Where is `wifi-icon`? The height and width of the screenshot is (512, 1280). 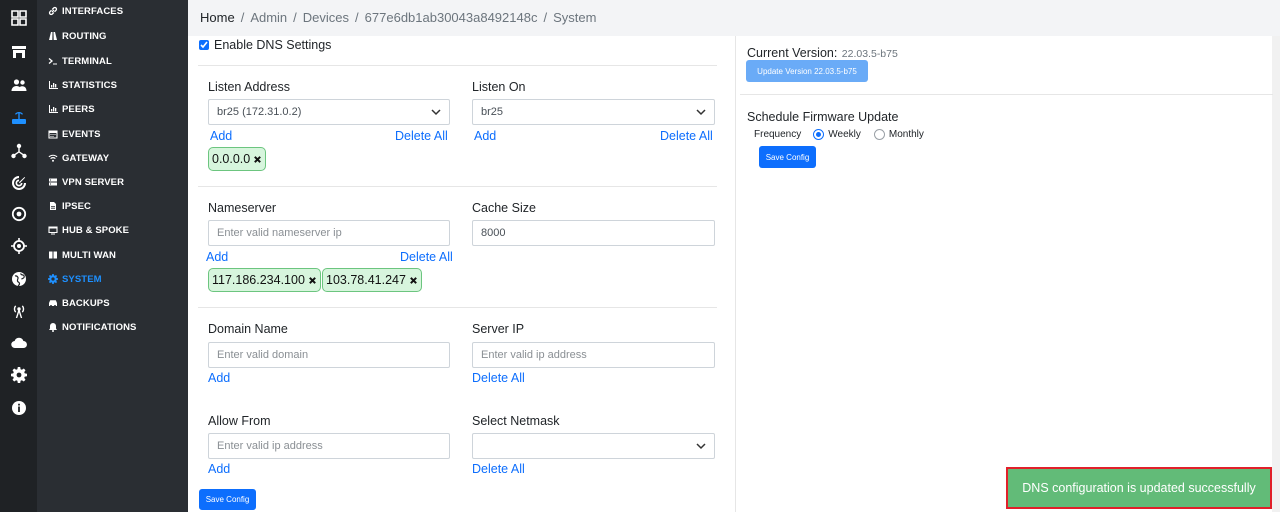 wifi-icon is located at coordinates (53, 158).